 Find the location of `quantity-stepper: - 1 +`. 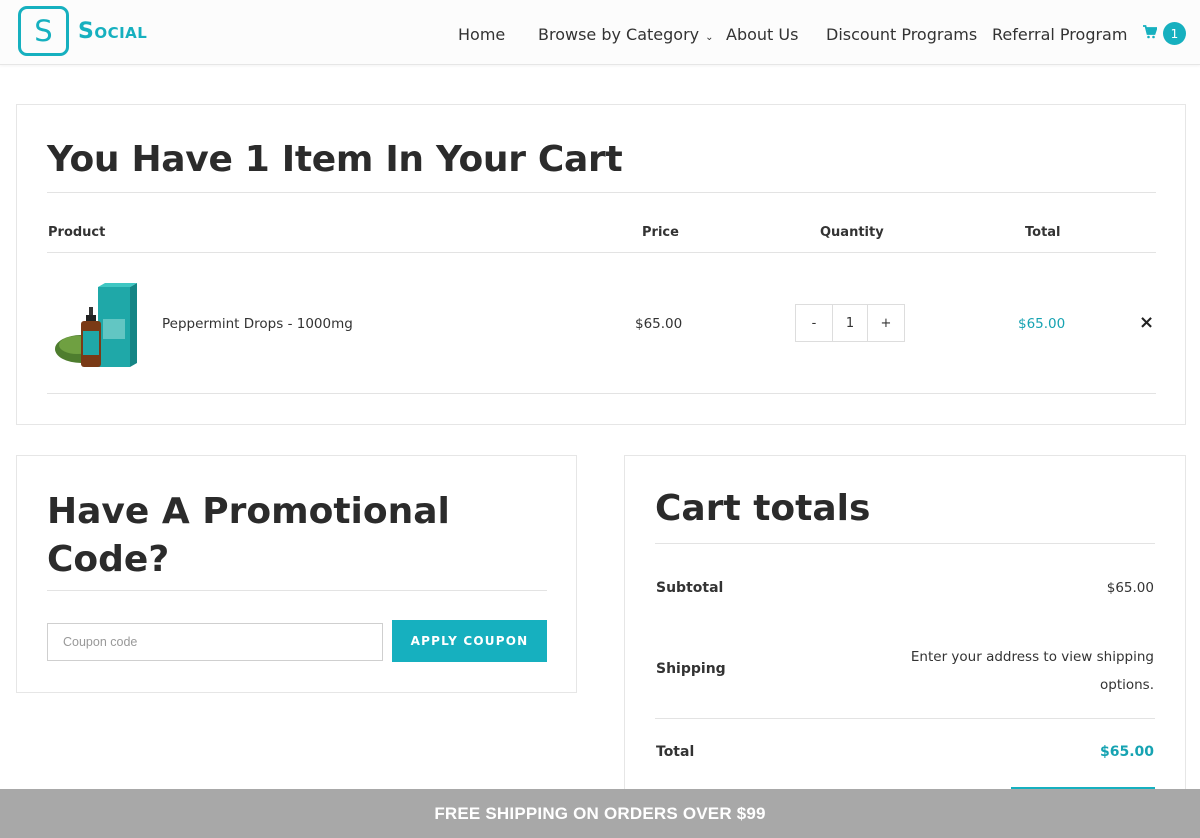

quantity-stepper: - 1 + is located at coordinates (850, 323).